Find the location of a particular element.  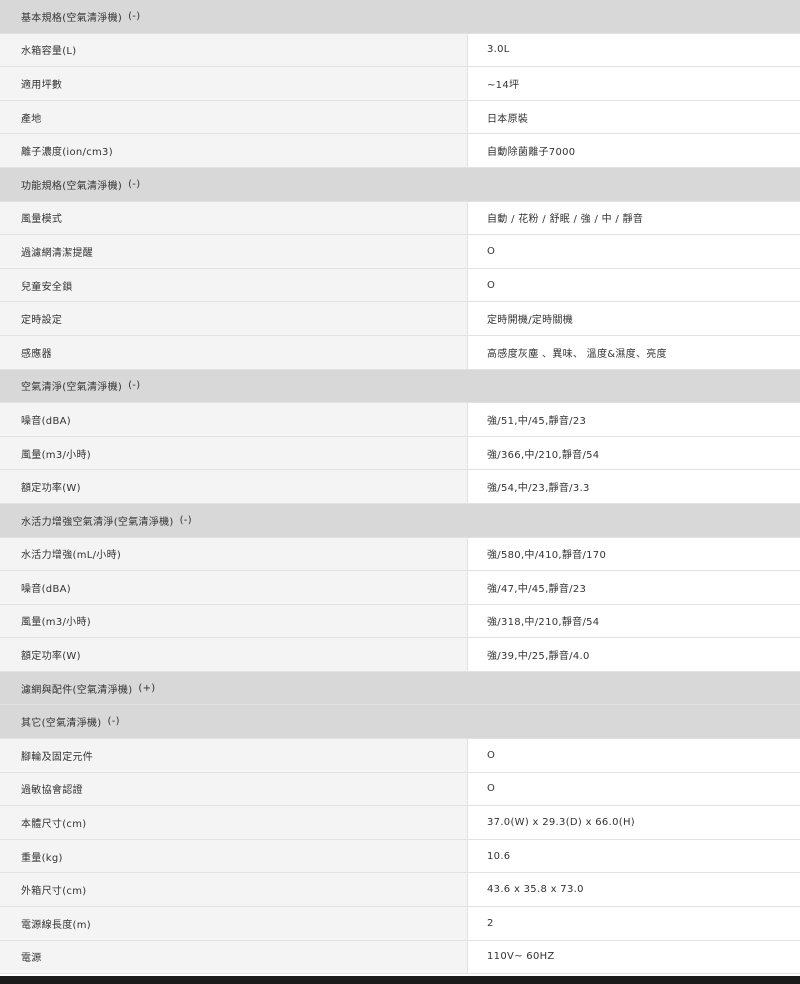

spec-label: 水箱容量(L) is located at coordinates (234, 50).